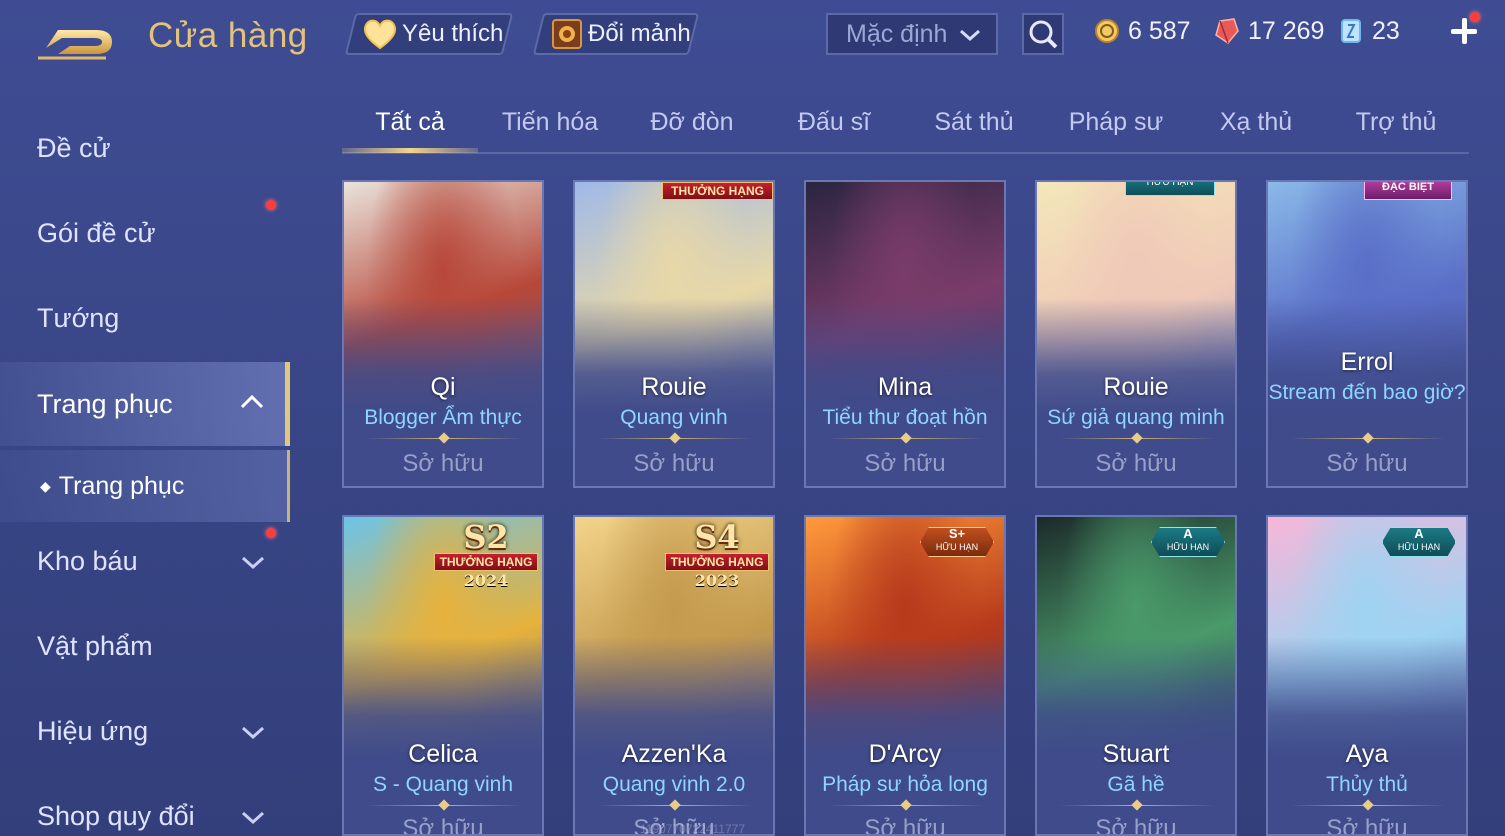  Describe the element at coordinates (674, 334) in the screenshot. I see `skin-card: THƯỞNG HẠNG Rouie Quang vinh Sở hữu` at that location.